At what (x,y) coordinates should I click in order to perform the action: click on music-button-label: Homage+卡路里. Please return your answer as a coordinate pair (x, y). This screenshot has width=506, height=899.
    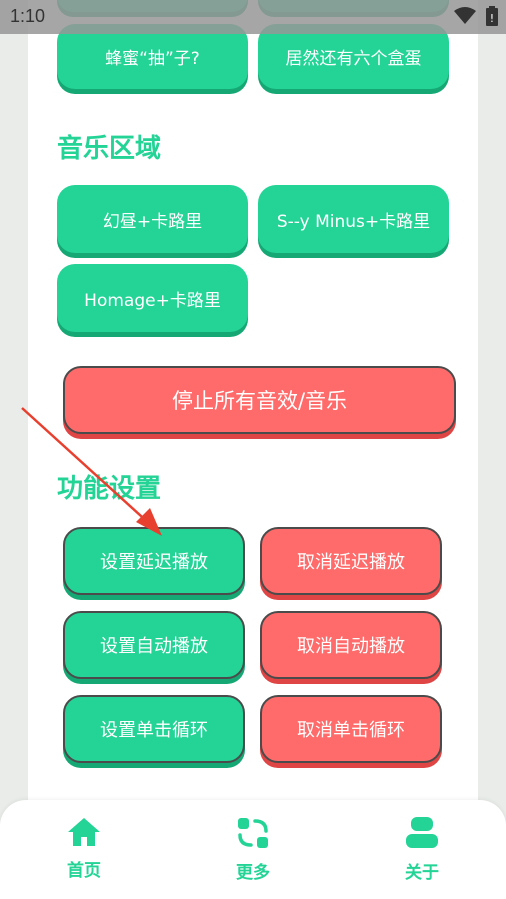
    Looking at the image, I should click on (152, 300).